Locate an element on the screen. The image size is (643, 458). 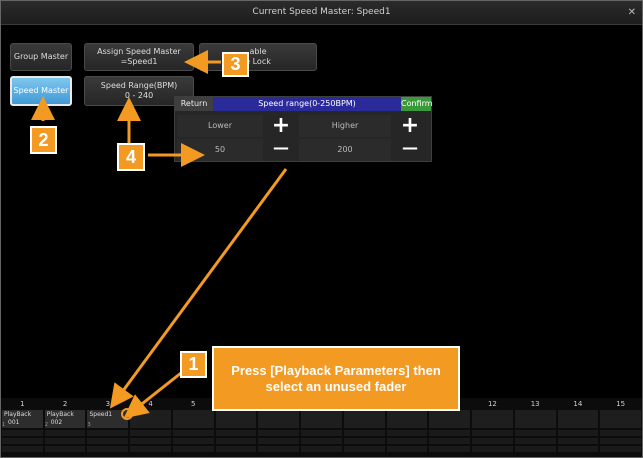
step-badge-3: 3 is located at coordinates (235, 64).